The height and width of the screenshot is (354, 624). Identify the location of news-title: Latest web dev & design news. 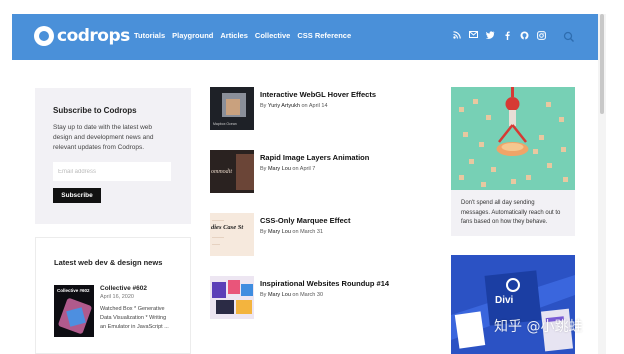
(108, 262).